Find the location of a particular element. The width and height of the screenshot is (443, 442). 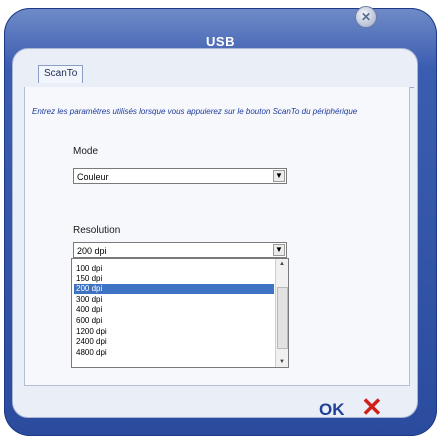

resolution-select: 200 dpi ▼ is located at coordinates (180, 250).